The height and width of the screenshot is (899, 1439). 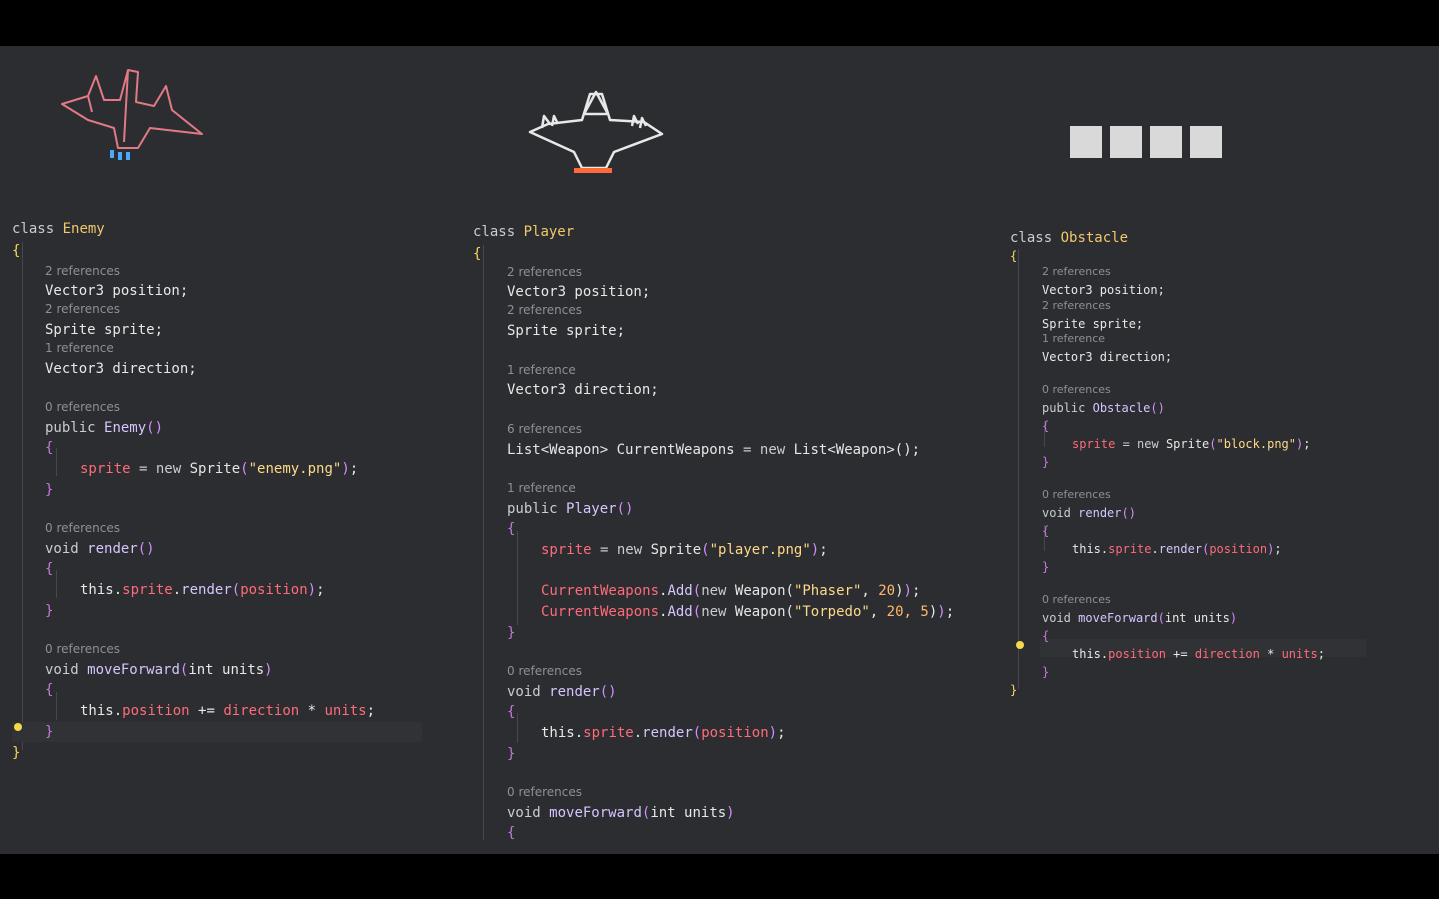 What do you see at coordinates (132, 114) in the screenshot?
I see `enemy-ship-sprite` at bounding box center [132, 114].